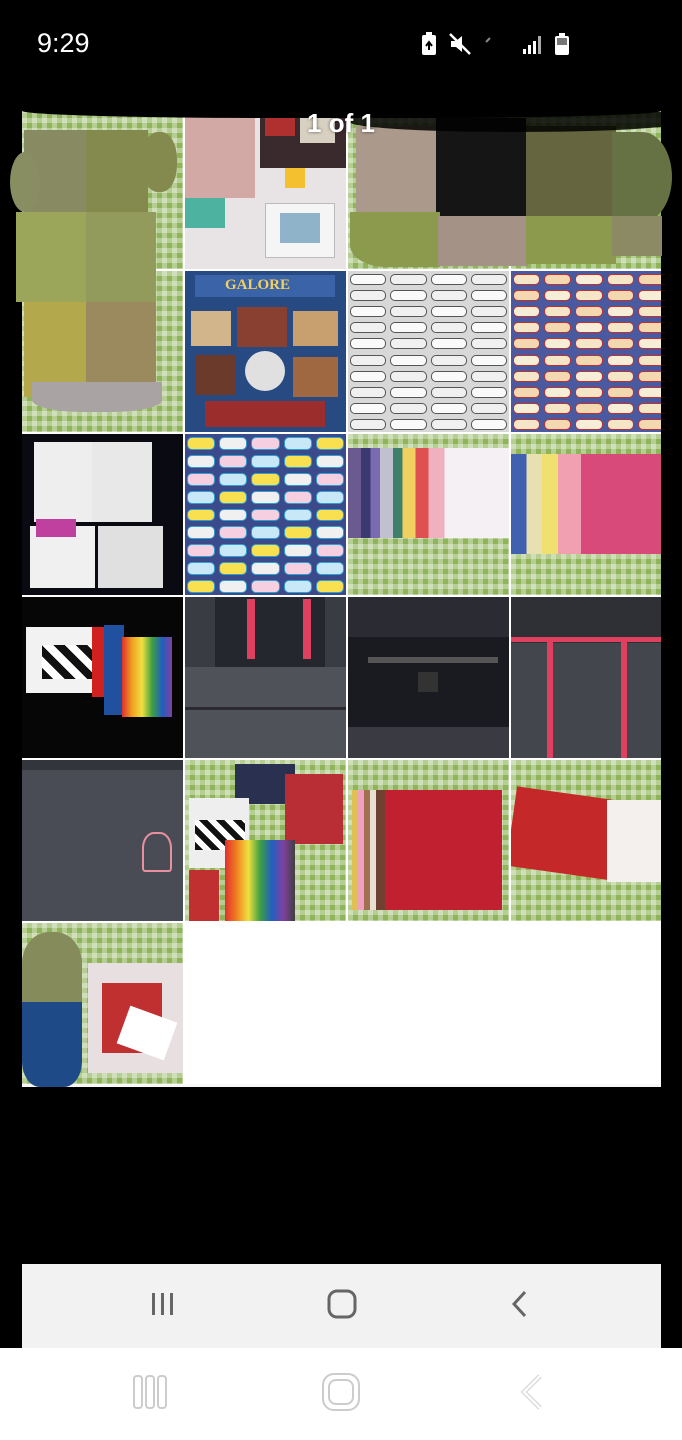 This screenshot has height=1440, width=682. What do you see at coordinates (495, 46) in the screenshot?
I see `status-icons` at bounding box center [495, 46].